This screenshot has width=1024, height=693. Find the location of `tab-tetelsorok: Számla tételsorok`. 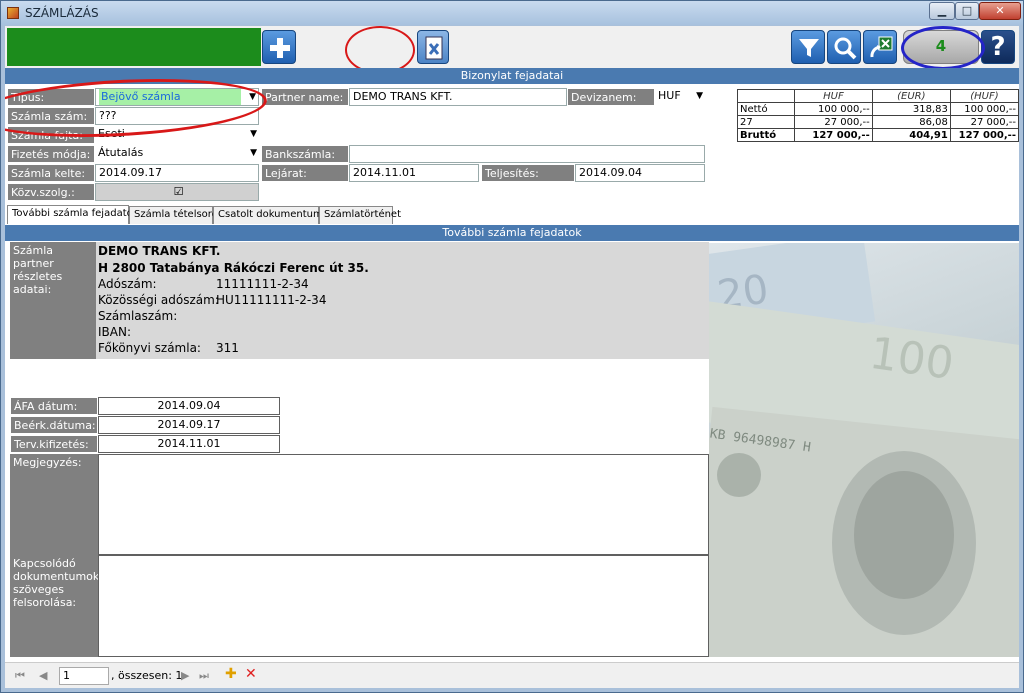

tab-tetelsorok: Számla tételsorok is located at coordinates (176, 215).